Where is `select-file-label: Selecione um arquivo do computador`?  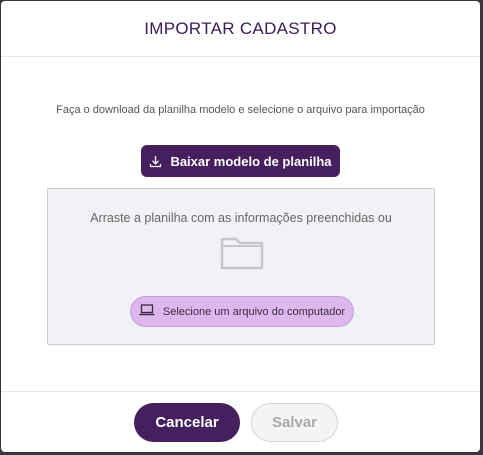 select-file-label: Selecione um arquivo do computador is located at coordinates (254, 311).